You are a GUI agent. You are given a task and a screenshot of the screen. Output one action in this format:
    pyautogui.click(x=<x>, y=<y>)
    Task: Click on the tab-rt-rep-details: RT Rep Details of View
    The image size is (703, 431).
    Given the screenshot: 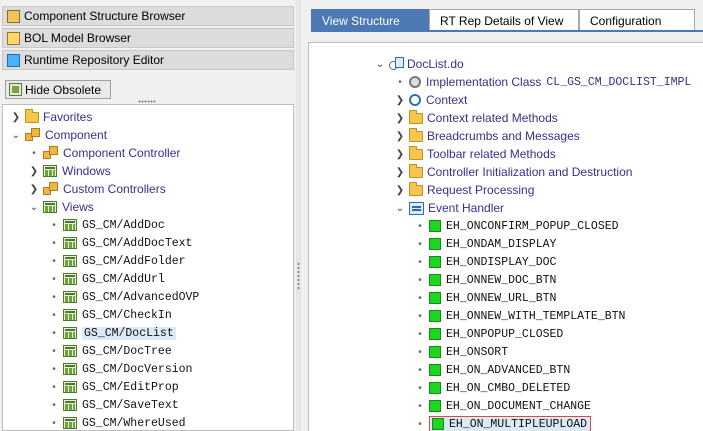 What is the action you would take?
    pyautogui.click(x=504, y=20)
    